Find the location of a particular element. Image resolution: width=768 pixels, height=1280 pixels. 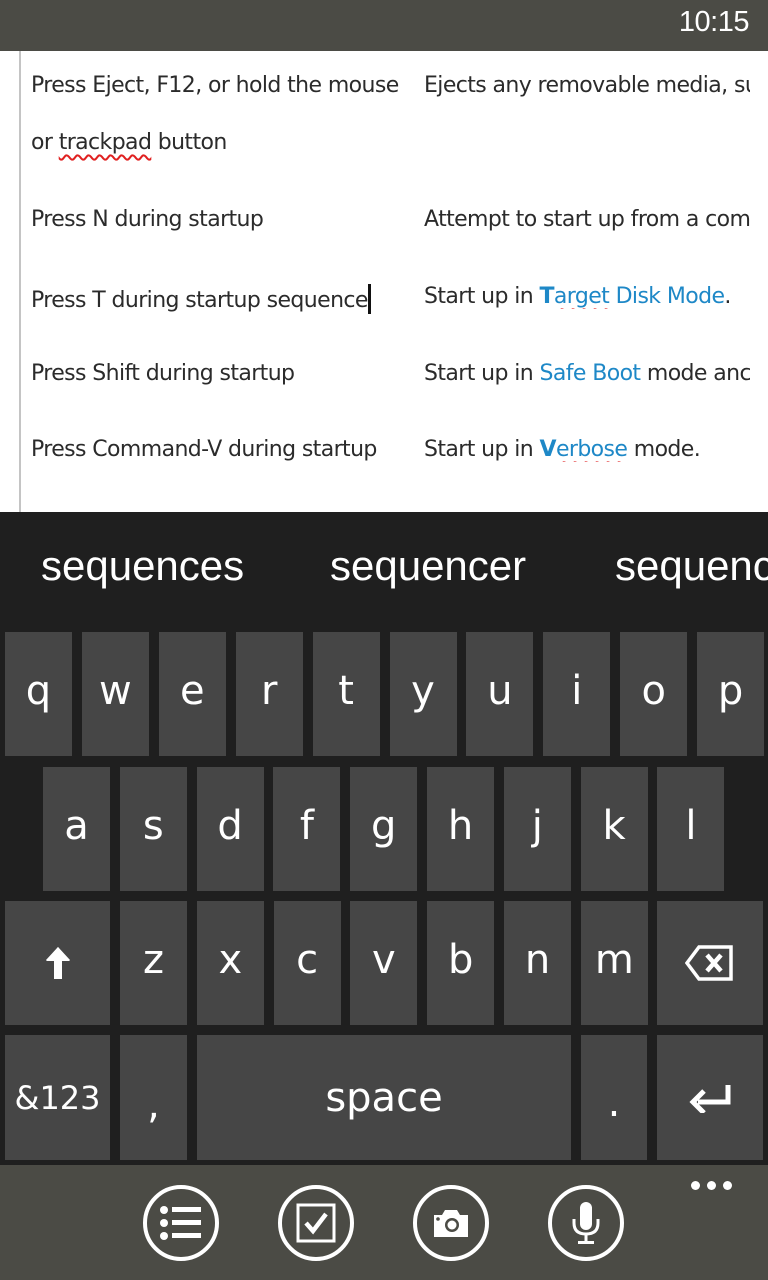

camera-button is located at coordinates (451, 1223).